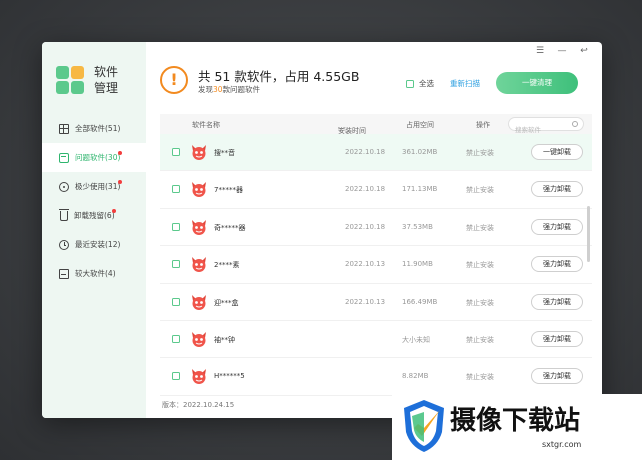 The height and width of the screenshot is (460, 642). Describe the element at coordinates (64, 273) in the screenshot. I see `disk-icon` at that location.